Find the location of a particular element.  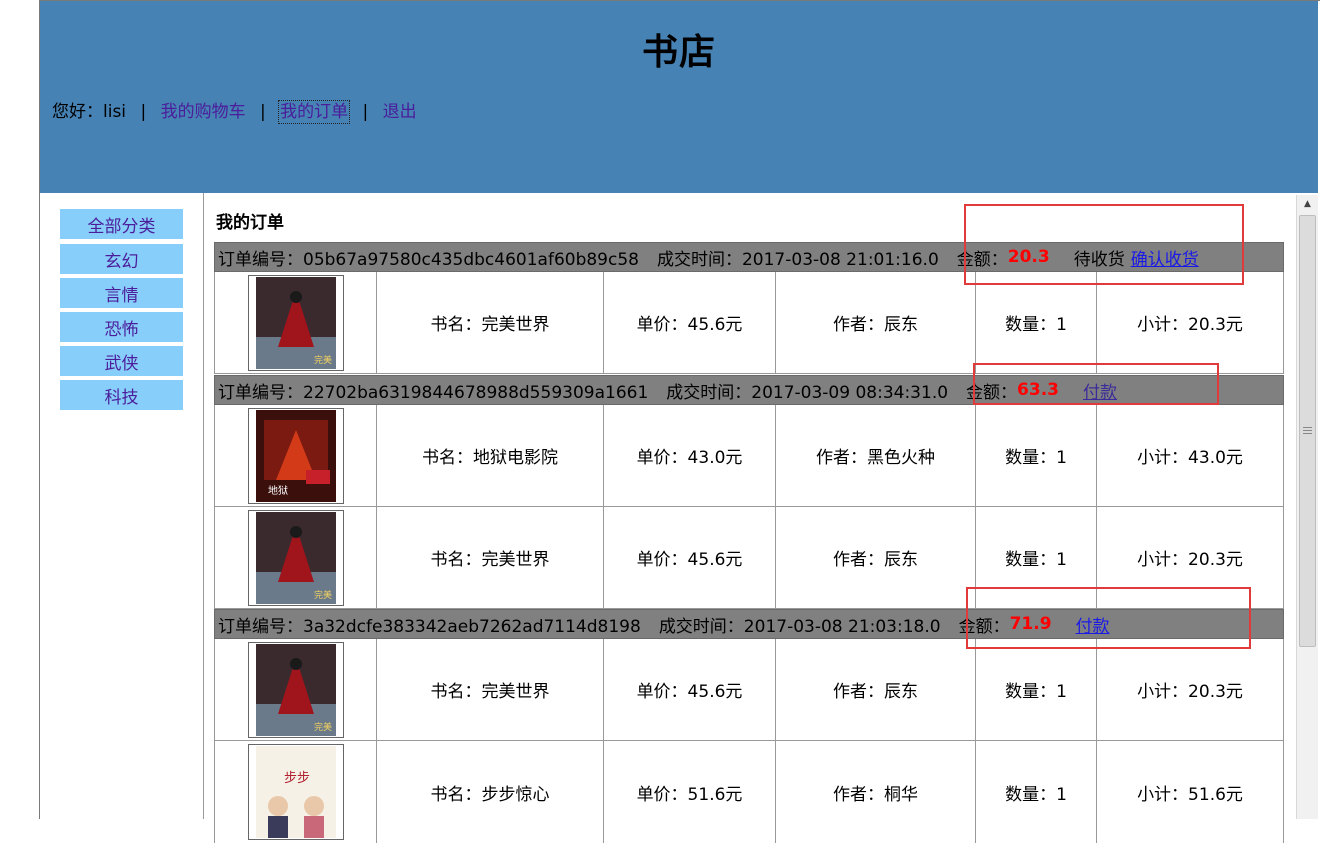

book-author: 作者：黑色火种 is located at coordinates (875, 455).